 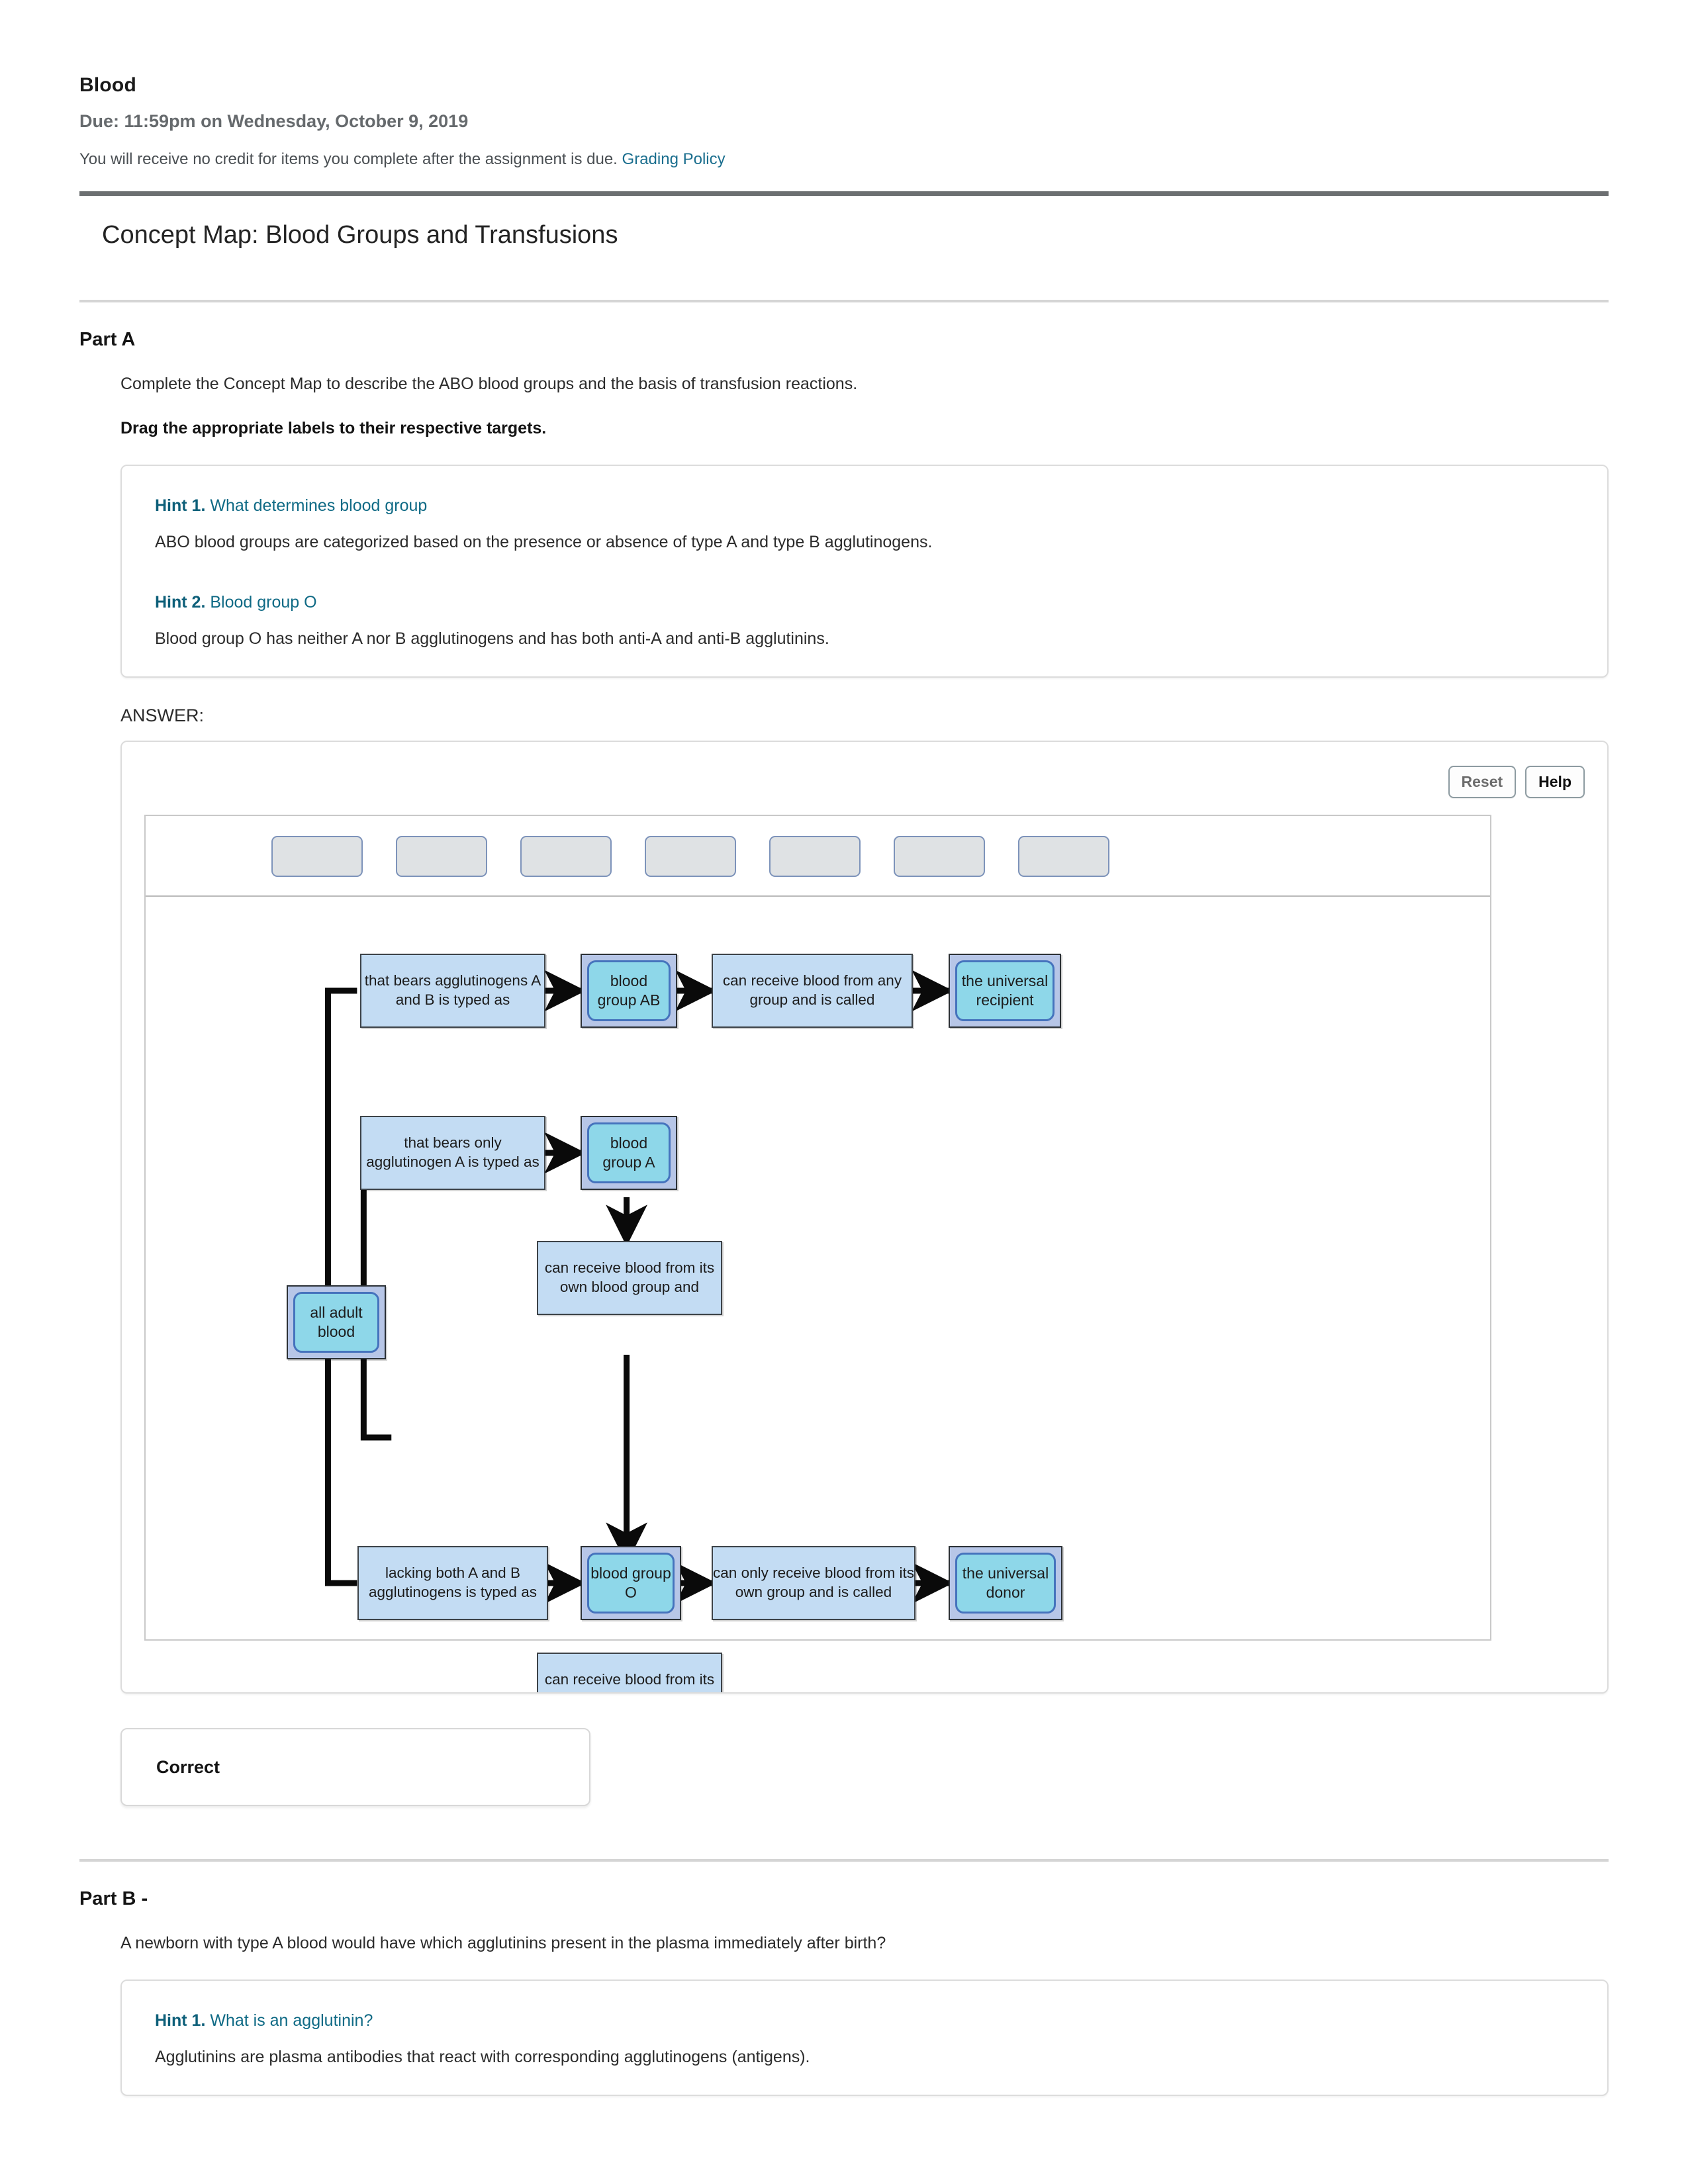 What do you see at coordinates (107, 85) in the screenshot?
I see `page-title: Blood` at bounding box center [107, 85].